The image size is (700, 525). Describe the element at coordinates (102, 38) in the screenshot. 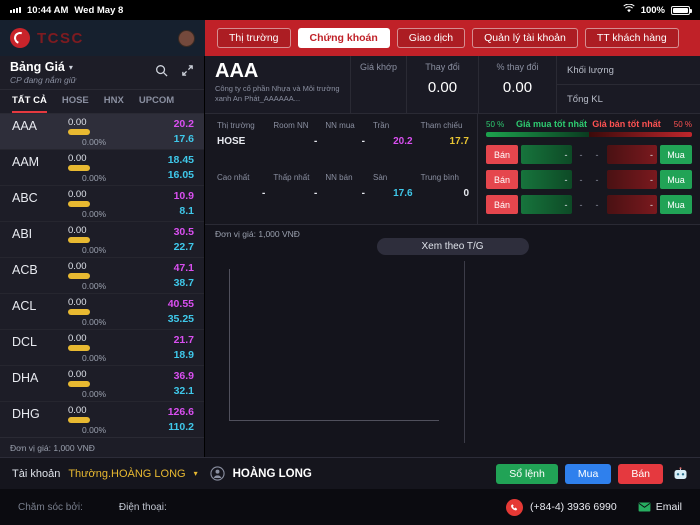

I see `brand-area: TCSC` at that location.